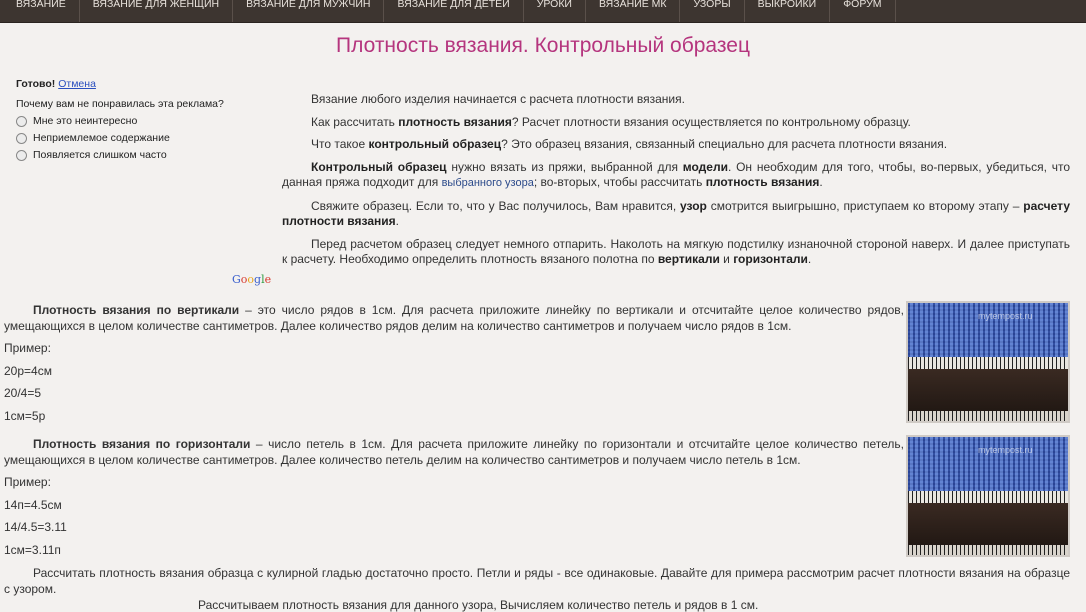 Image resolution: width=1086 pixels, height=612 pixels. Describe the element at coordinates (488, 183) in the screenshot. I see `pattern-link: выбранного узора` at that location.